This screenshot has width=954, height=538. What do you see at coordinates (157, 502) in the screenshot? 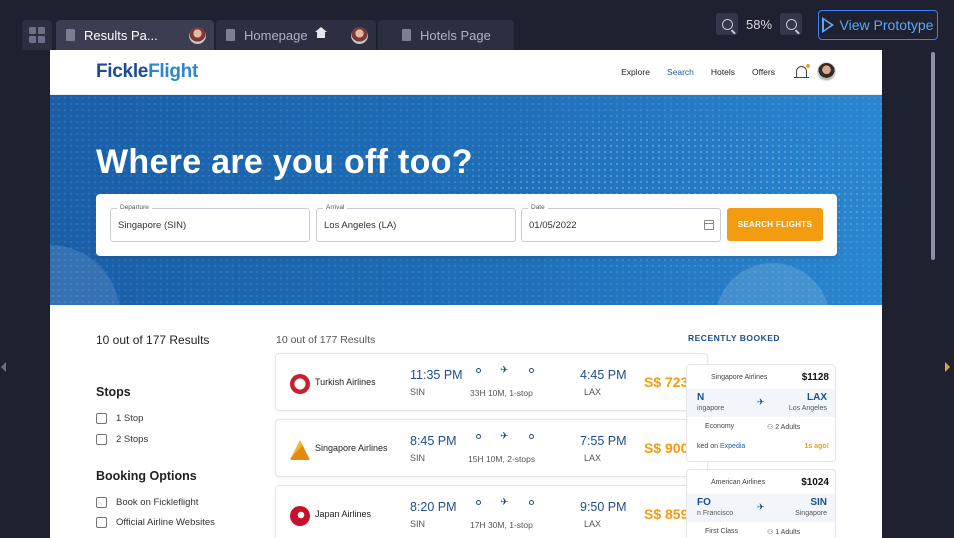
I see `checkbox-label: Book on Fickleflight` at bounding box center [157, 502].